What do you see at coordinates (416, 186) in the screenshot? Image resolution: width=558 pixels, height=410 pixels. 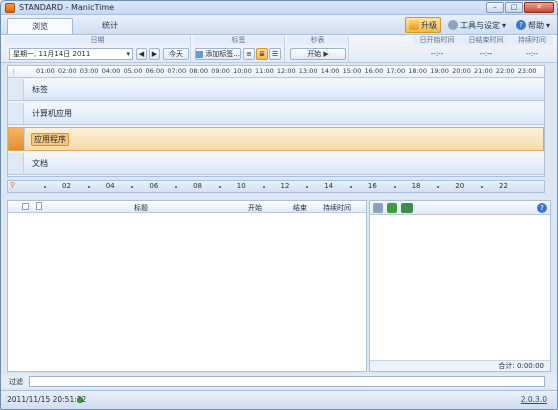 I see `nav-hour-label: 18` at bounding box center [416, 186].